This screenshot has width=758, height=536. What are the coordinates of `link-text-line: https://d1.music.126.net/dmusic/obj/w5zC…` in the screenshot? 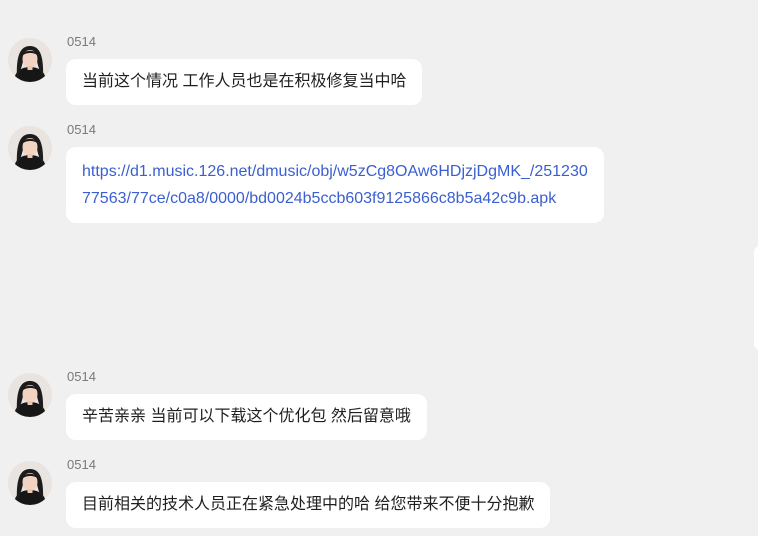 It's located at (335, 171).